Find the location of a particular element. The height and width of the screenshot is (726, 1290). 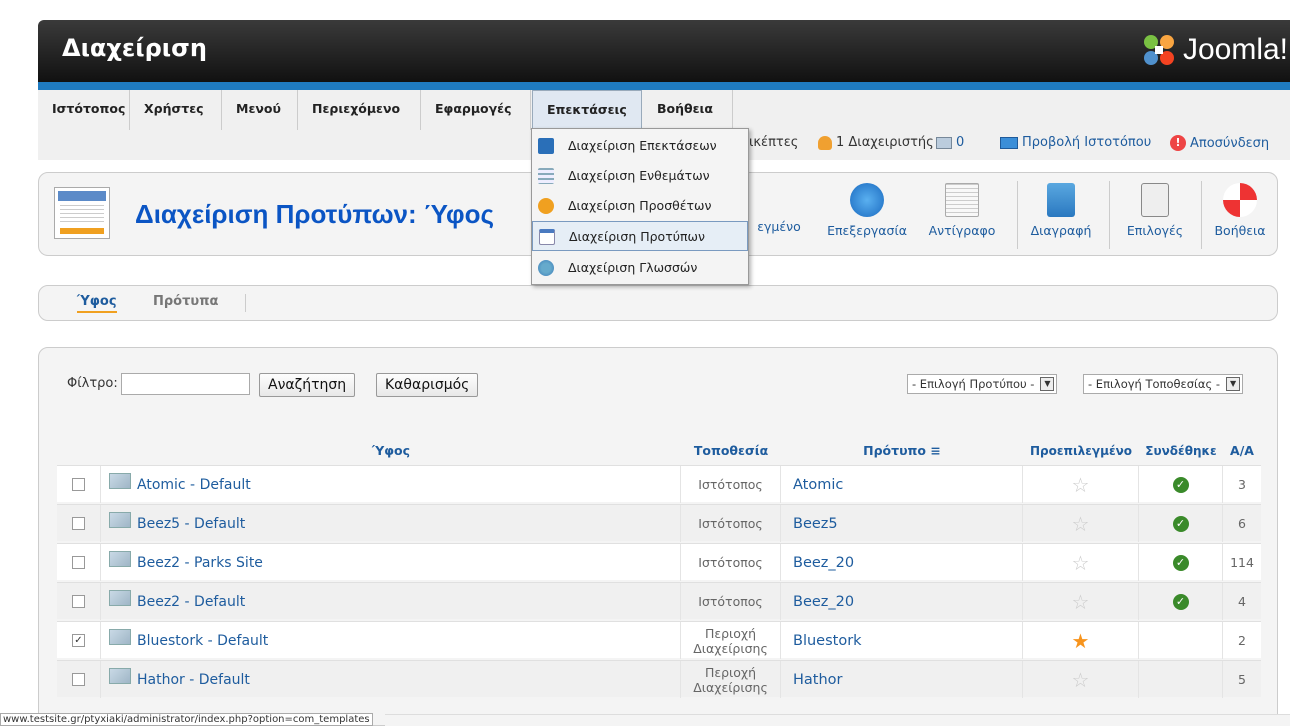

options-button: Επιλογές is located at coordinates (1155, 215).